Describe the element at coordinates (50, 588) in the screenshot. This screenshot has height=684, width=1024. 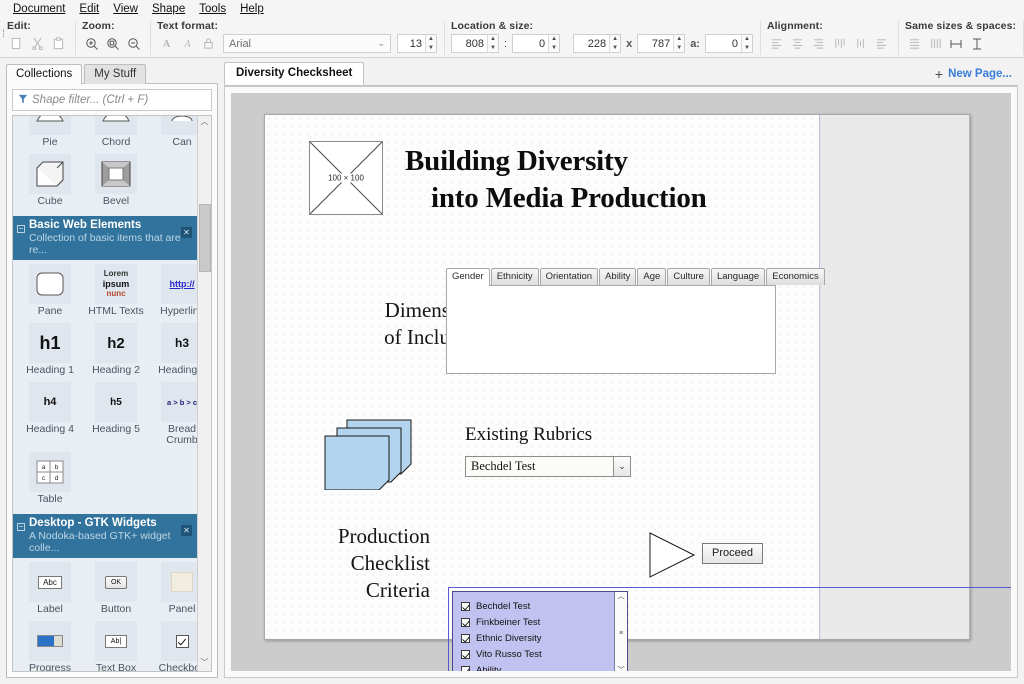
I see `shape-item-label: Abc Label` at that location.